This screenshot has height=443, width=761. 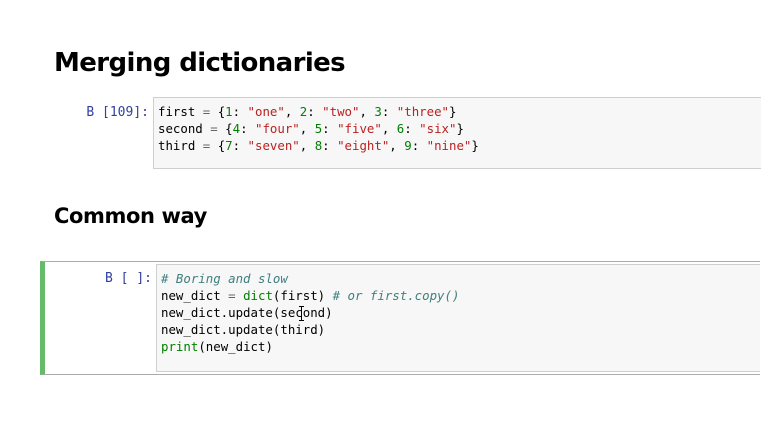 I want to click on code-line: new_dict.update(third), so click(x=243, y=329).